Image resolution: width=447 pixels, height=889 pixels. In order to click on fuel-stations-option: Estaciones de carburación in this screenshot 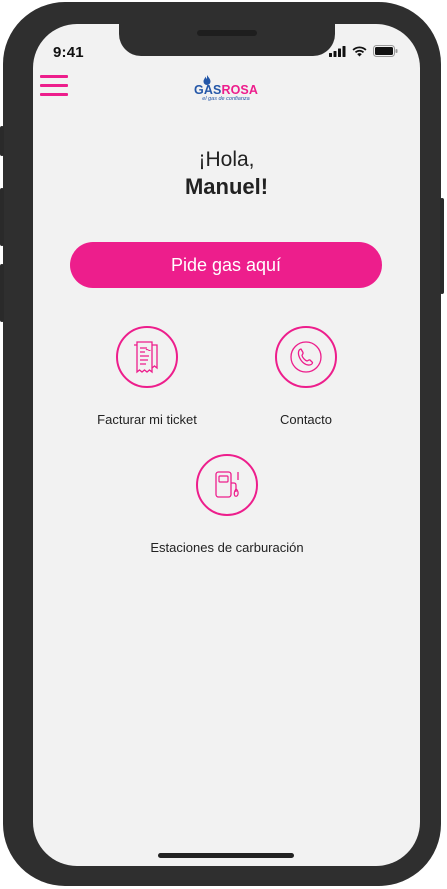, I will do `click(227, 504)`.